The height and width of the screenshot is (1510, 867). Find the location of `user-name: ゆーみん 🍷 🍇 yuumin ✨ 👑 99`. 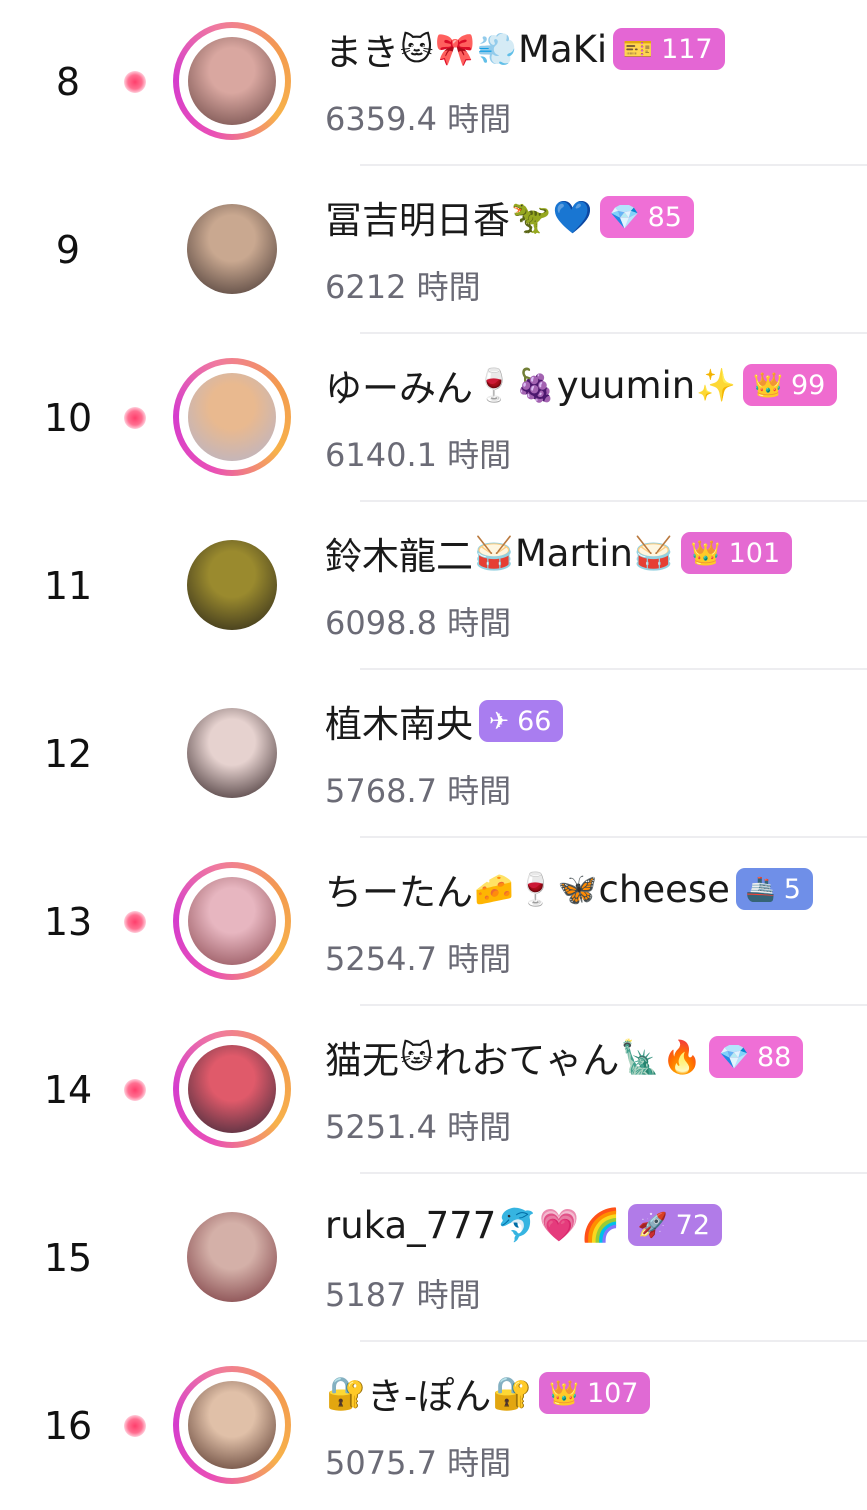

user-name: ゆーみん 🍷 🍇 yuumin ✨ 👑 99 is located at coordinates (581, 385).